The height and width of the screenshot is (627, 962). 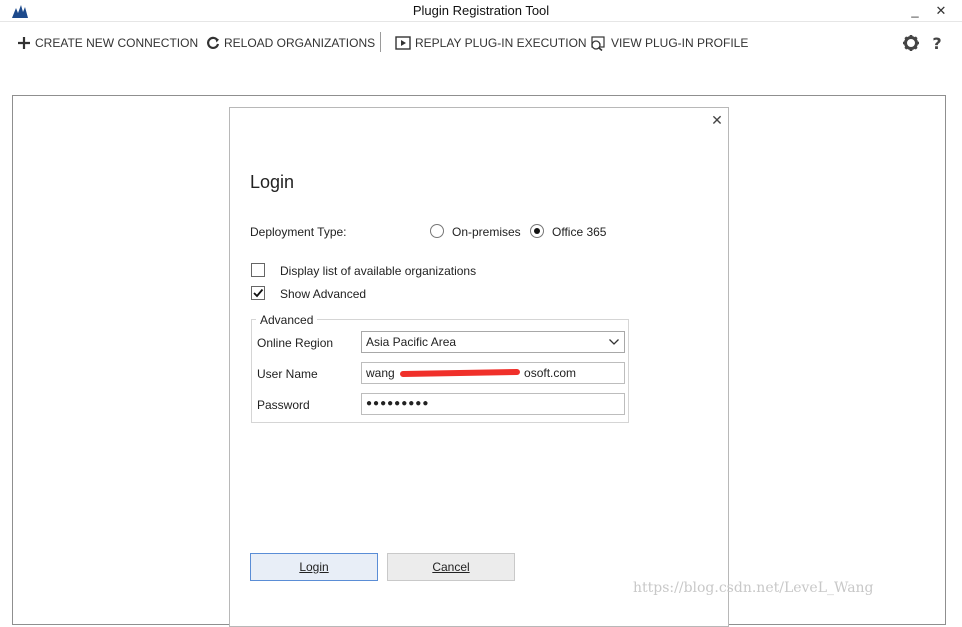 I want to click on chevron-down-icon, so click(x=614, y=342).